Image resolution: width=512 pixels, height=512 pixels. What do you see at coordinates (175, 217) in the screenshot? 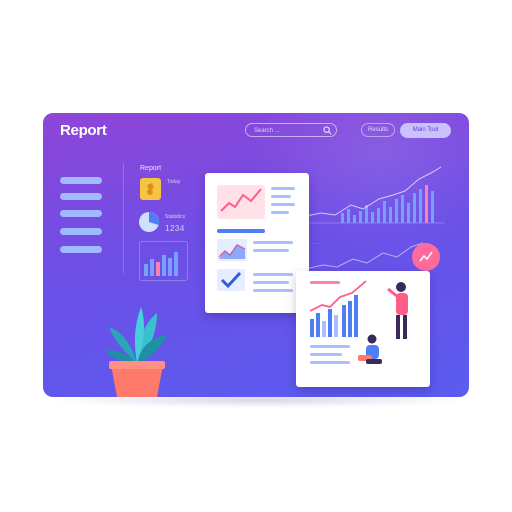
I see `stat-caption: Statistics` at bounding box center [175, 217].